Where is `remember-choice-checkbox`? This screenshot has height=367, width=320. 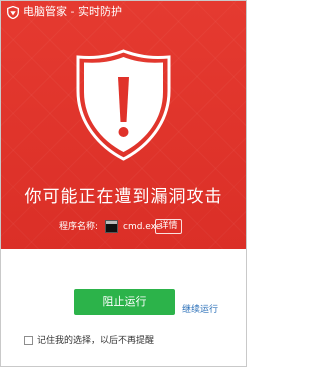 remember-choice-checkbox is located at coordinates (28, 340).